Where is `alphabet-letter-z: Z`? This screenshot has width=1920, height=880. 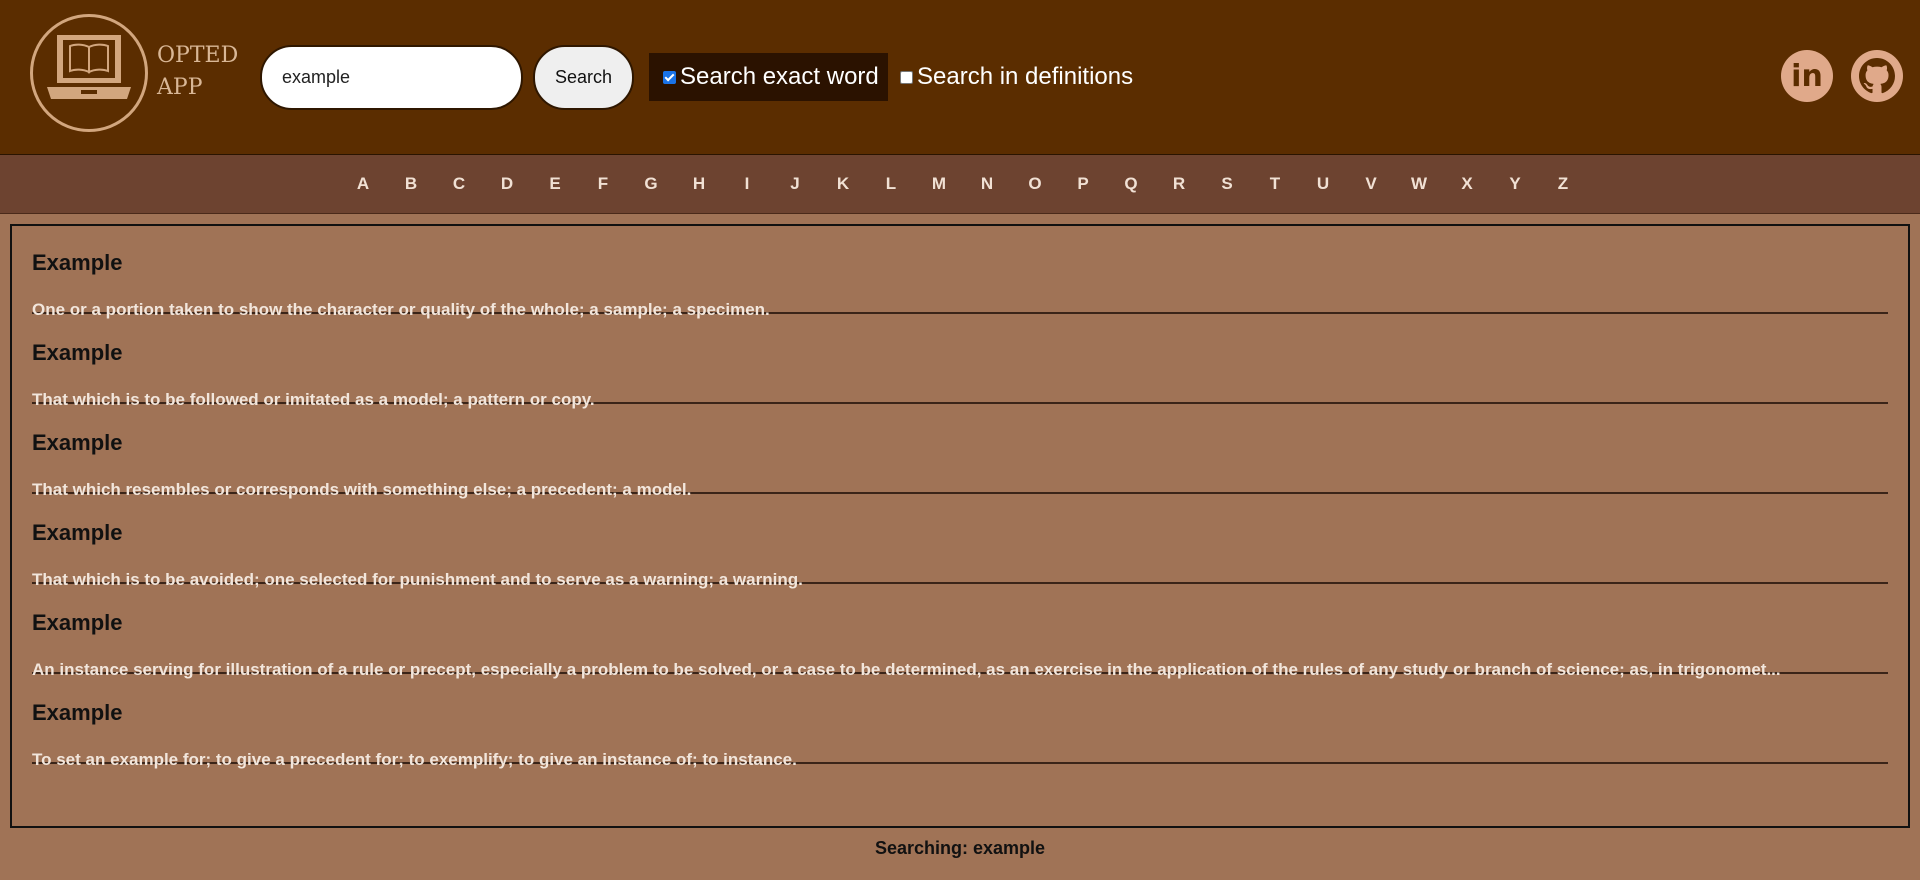 alphabet-letter-z: Z is located at coordinates (1563, 184).